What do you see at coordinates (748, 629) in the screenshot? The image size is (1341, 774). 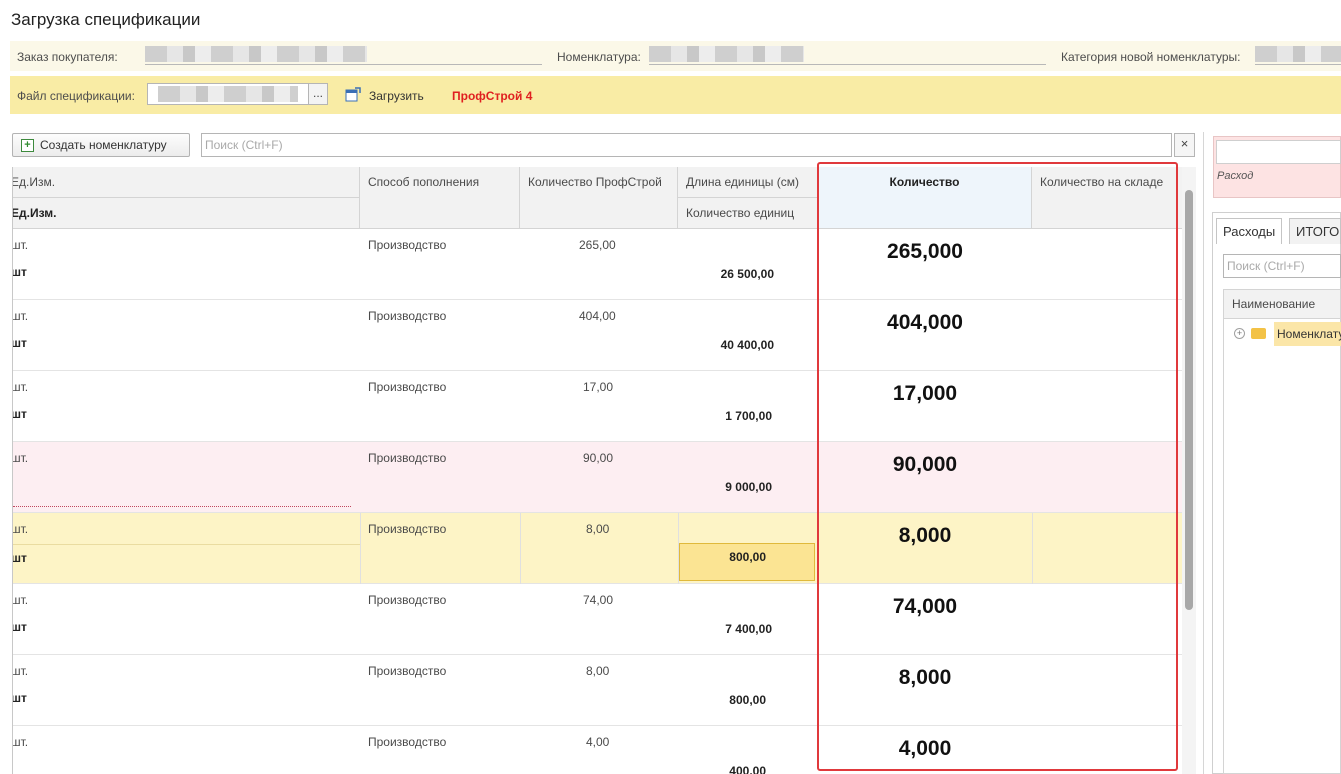 I see `cell-unit-count: 7 400,00` at bounding box center [748, 629].